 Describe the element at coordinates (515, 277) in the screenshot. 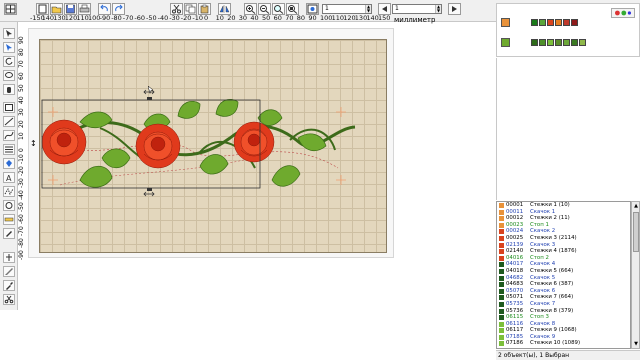

I see `stitch-index: 04682` at that location.